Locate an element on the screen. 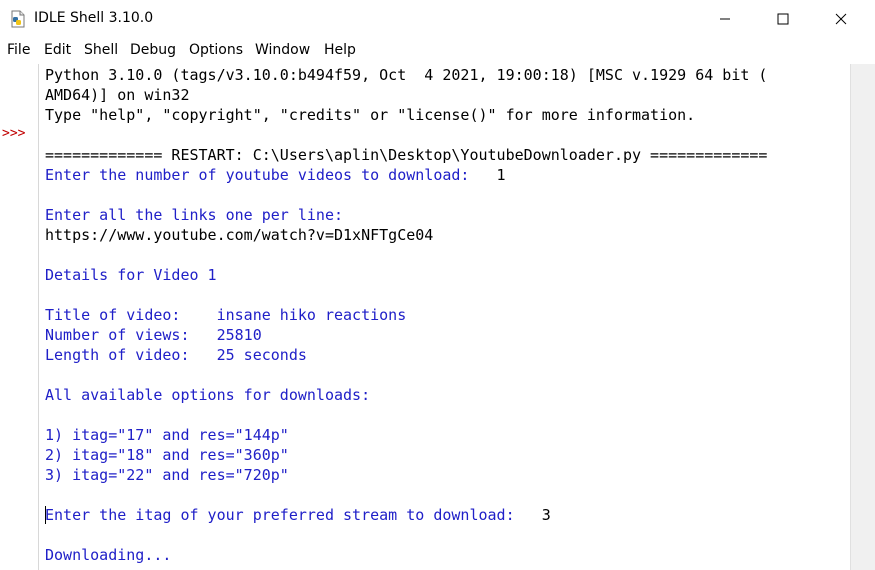 This screenshot has height=570, width=875. close-icon is located at coordinates (841, 19).